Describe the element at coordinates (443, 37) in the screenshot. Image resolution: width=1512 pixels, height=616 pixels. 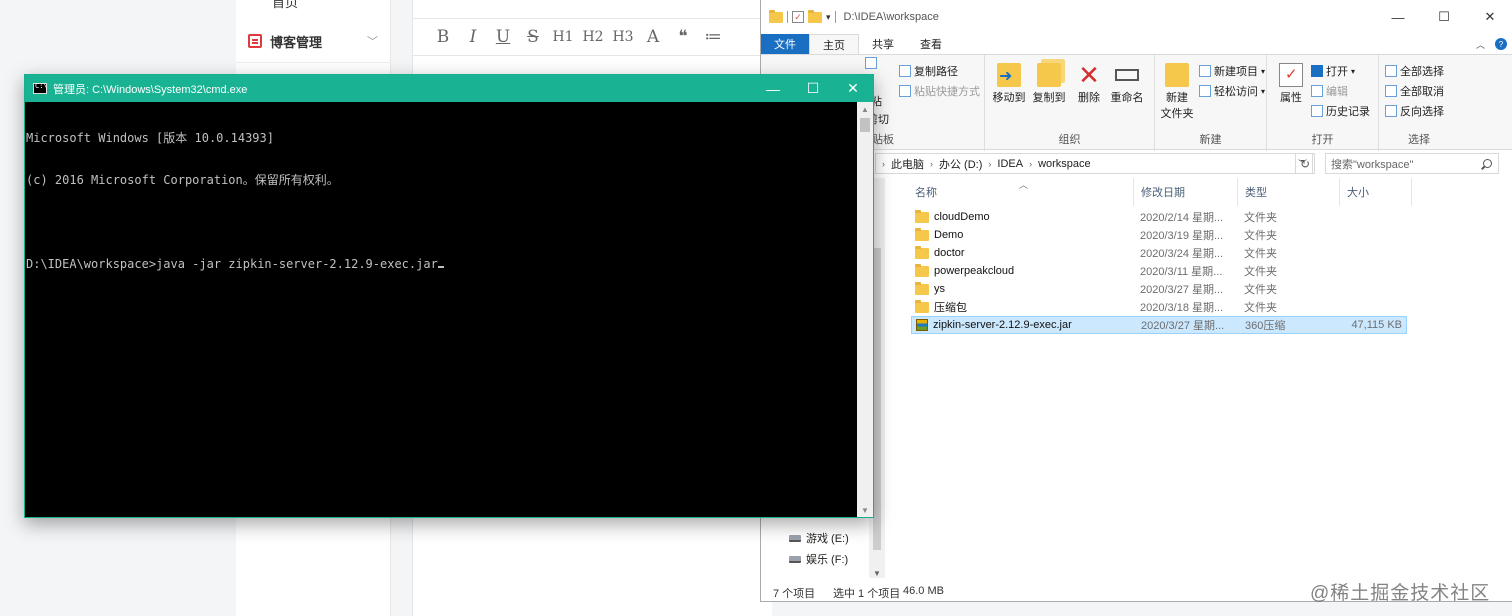
I see `bold-button: B` at that location.